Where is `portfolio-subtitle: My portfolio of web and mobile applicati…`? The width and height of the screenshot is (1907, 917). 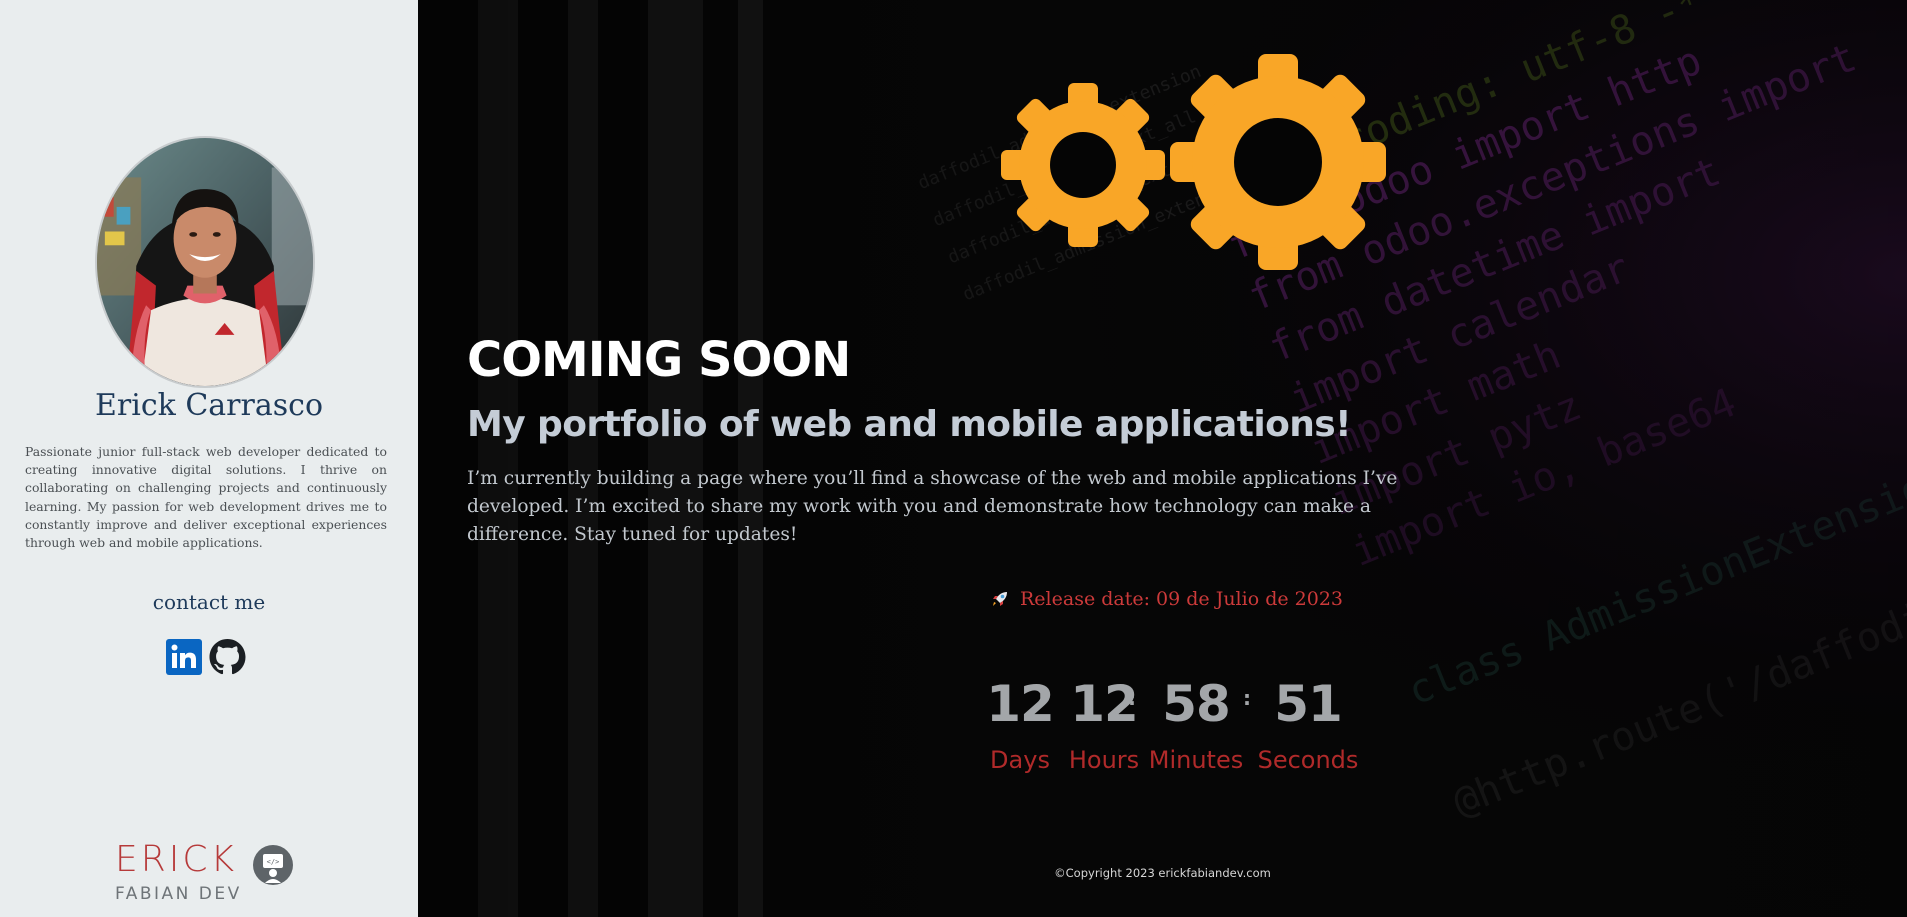 portfolio-subtitle: My portfolio of web and mobile applicati… is located at coordinates (909, 424).